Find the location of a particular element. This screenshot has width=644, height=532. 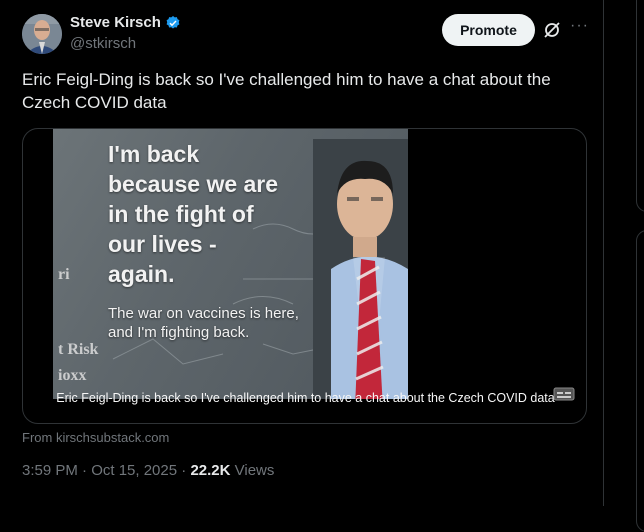

verified-badge-icon is located at coordinates (173, 23).